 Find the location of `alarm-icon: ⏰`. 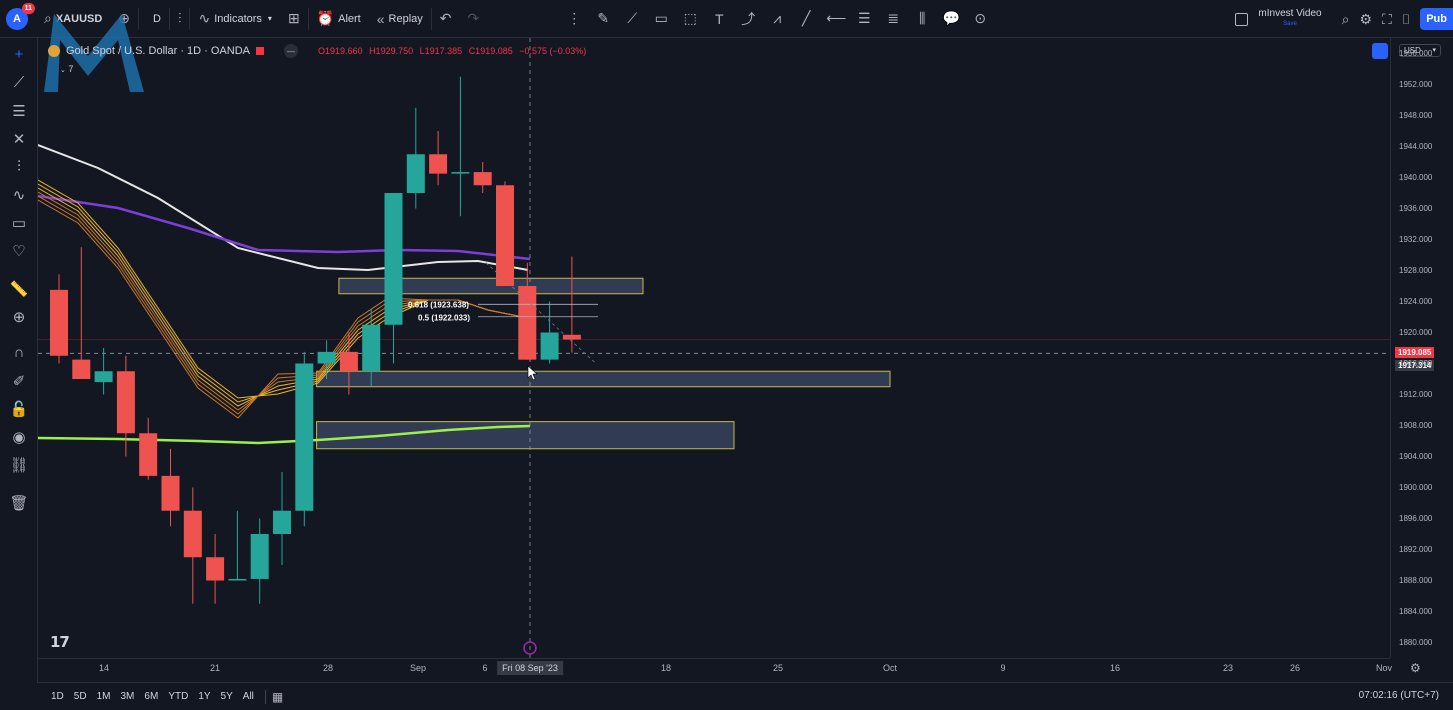

alarm-icon: ⏰ is located at coordinates (325, 18).